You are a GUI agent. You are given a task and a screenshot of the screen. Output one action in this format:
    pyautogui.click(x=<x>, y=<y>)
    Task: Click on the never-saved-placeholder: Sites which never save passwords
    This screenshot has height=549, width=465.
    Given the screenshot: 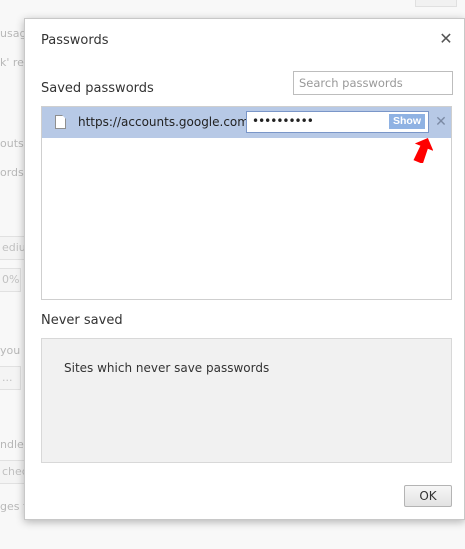 What is the action you would take?
    pyautogui.click(x=167, y=368)
    